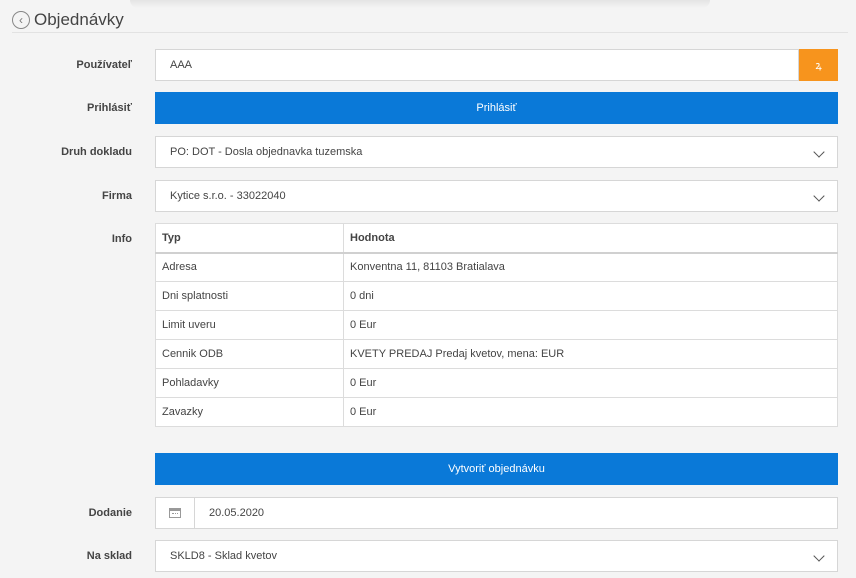 This screenshot has width=856, height=578. What do you see at coordinates (249, 296) in the screenshot?
I see `table-cell: Dni splatnosti` at bounding box center [249, 296].